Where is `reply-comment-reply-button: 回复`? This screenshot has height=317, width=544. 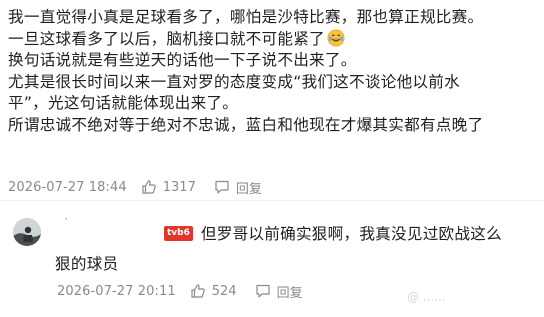
reply-comment-reply-button: 回复 is located at coordinates (279, 291).